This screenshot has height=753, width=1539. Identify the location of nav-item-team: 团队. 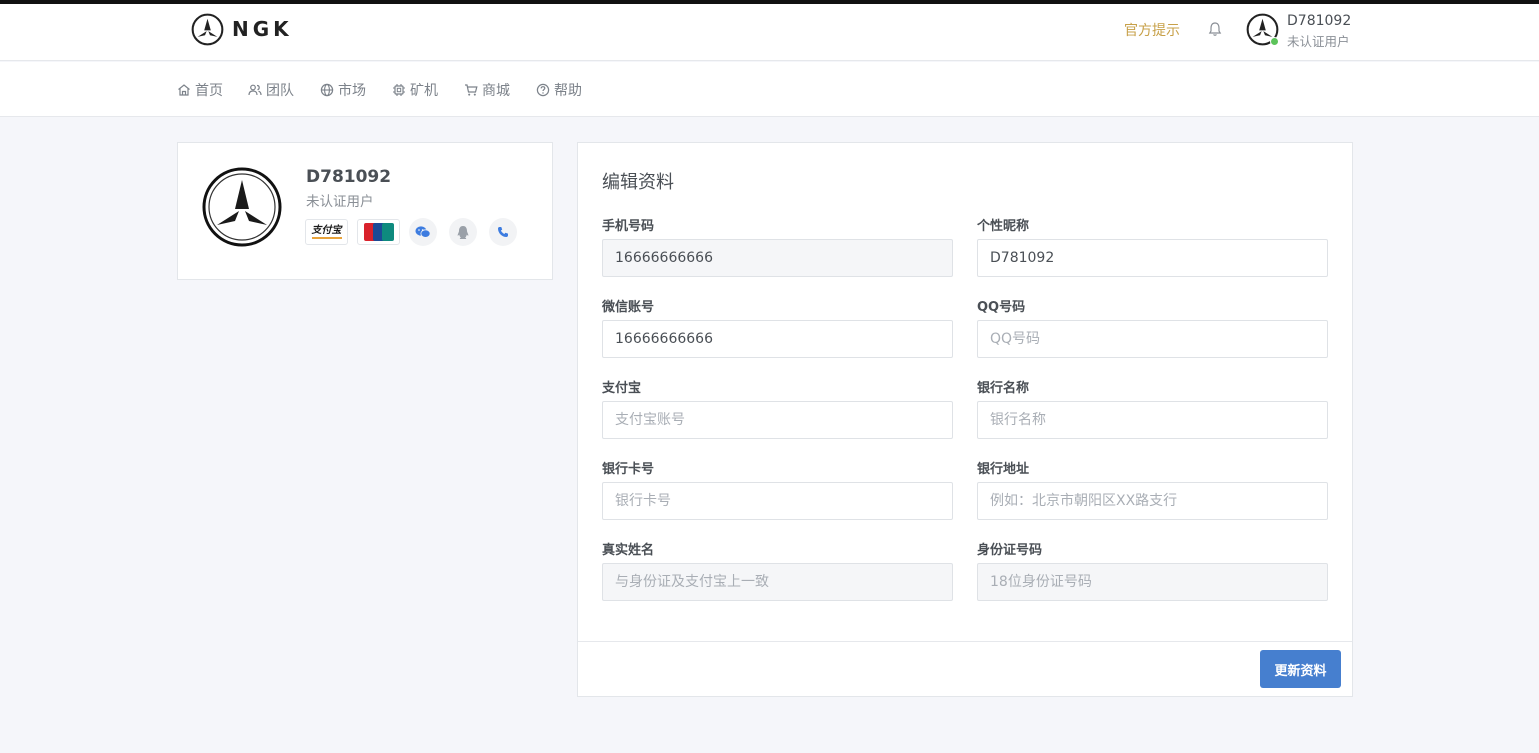
(271, 90).